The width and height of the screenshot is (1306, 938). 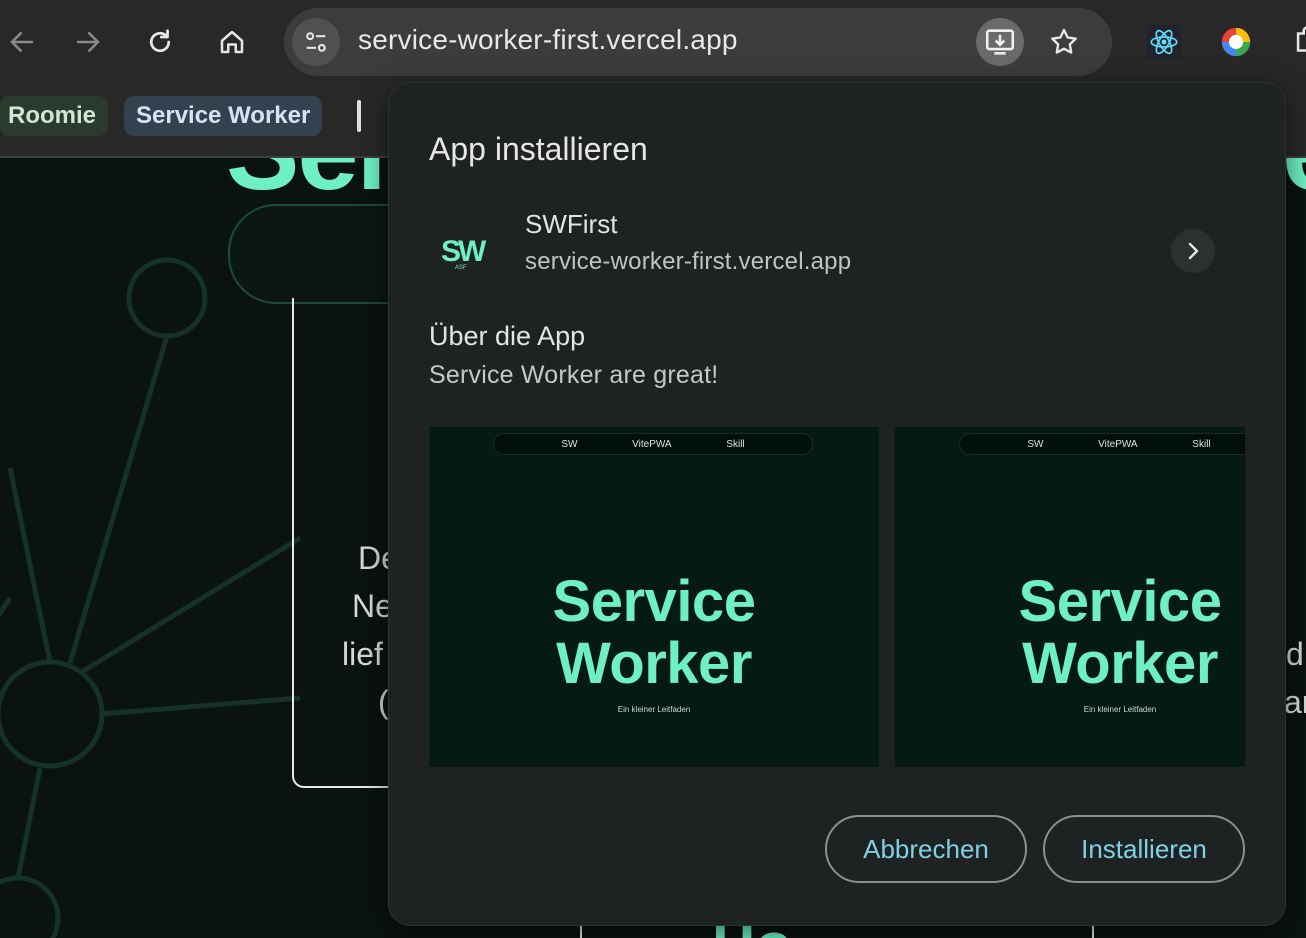 What do you see at coordinates (1236, 42) in the screenshot?
I see `color-picker-icon` at bounding box center [1236, 42].